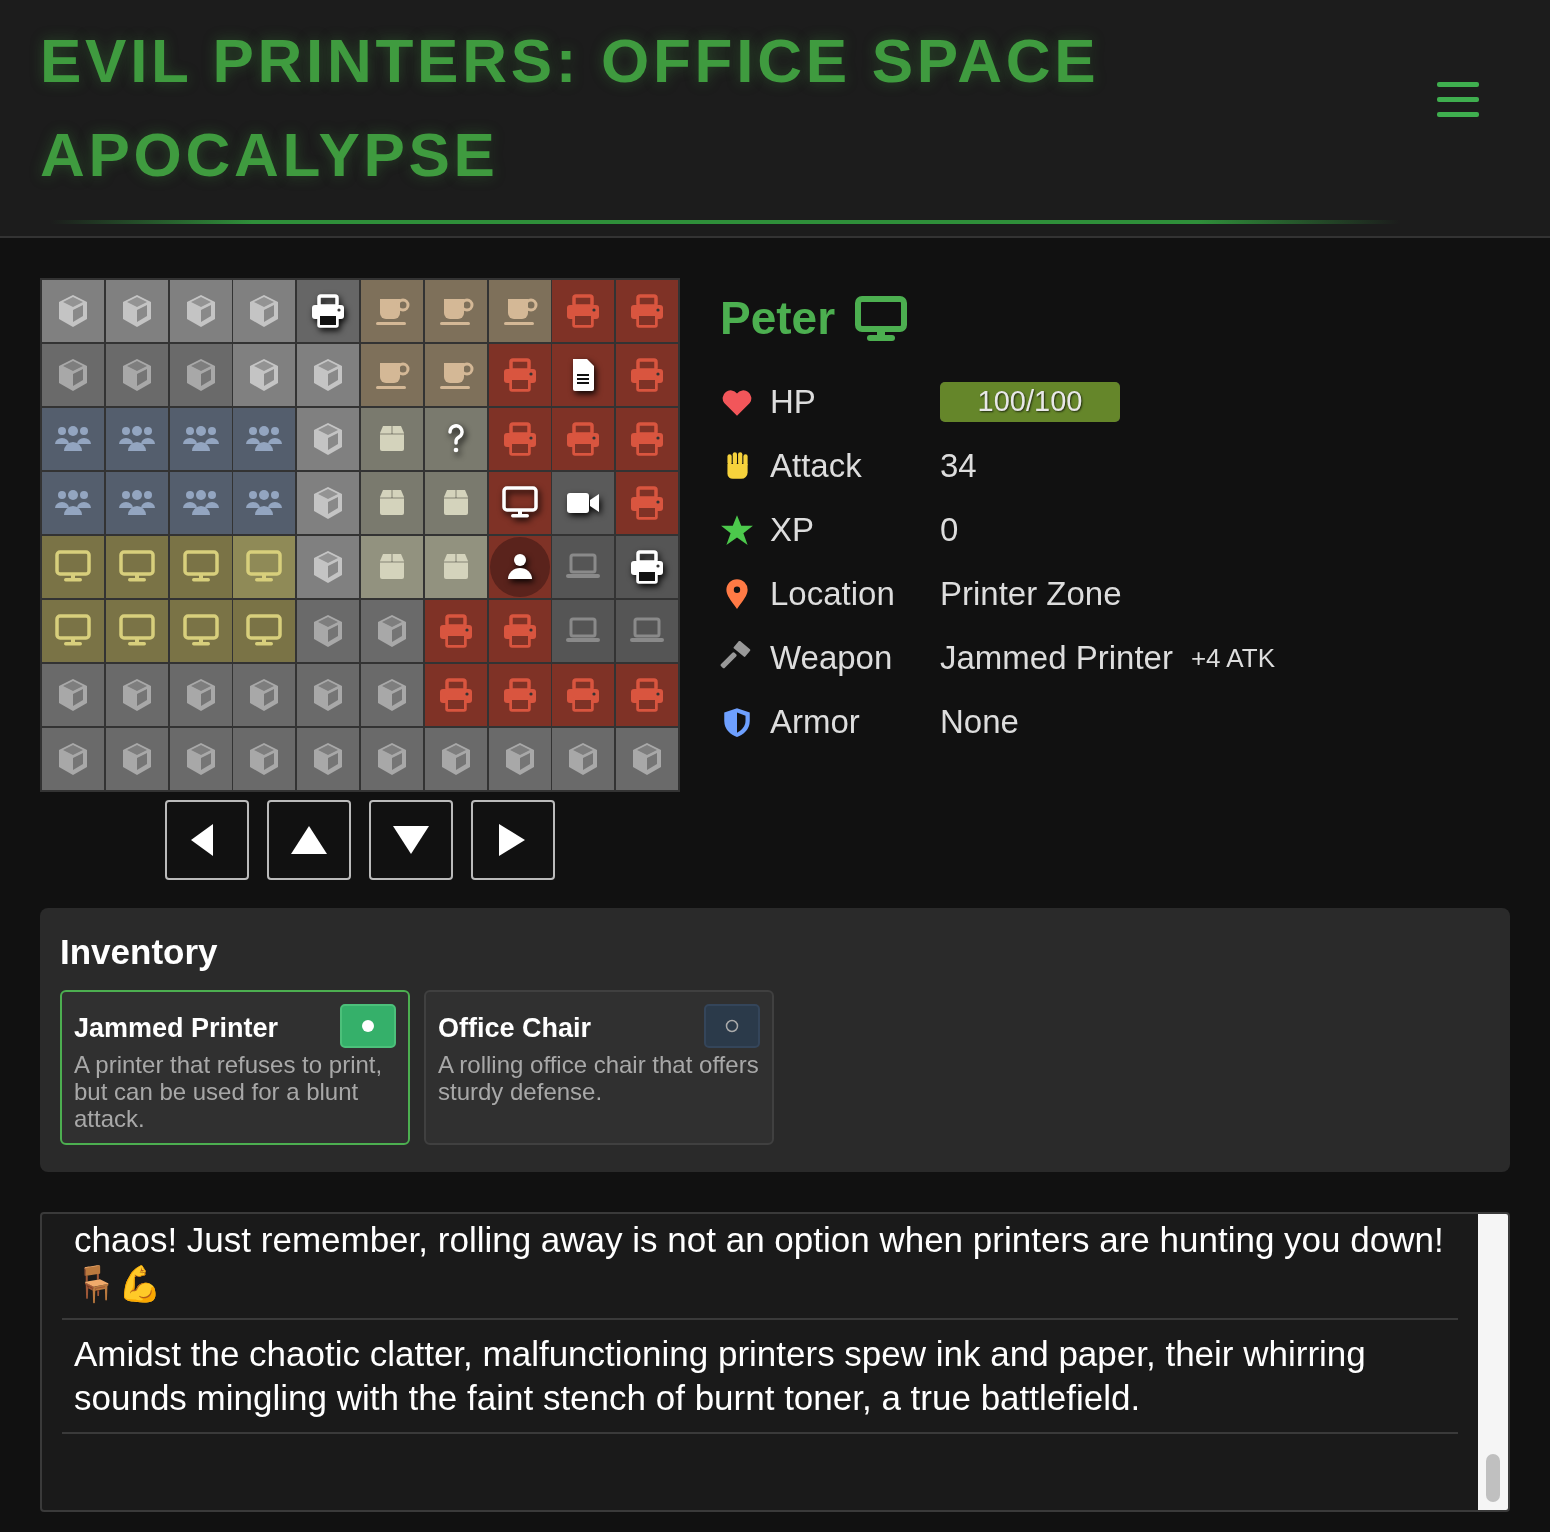 This screenshot has height=1532, width=1550. Describe the element at coordinates (1056, 658) in the screenshot. I see `stat-value: Jammed Printer` at that location.